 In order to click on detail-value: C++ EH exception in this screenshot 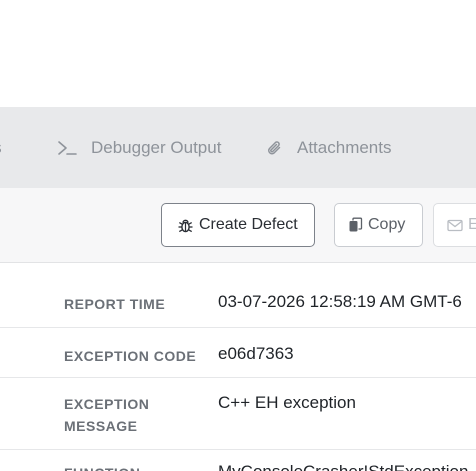, I will do `click(287, 402)`.